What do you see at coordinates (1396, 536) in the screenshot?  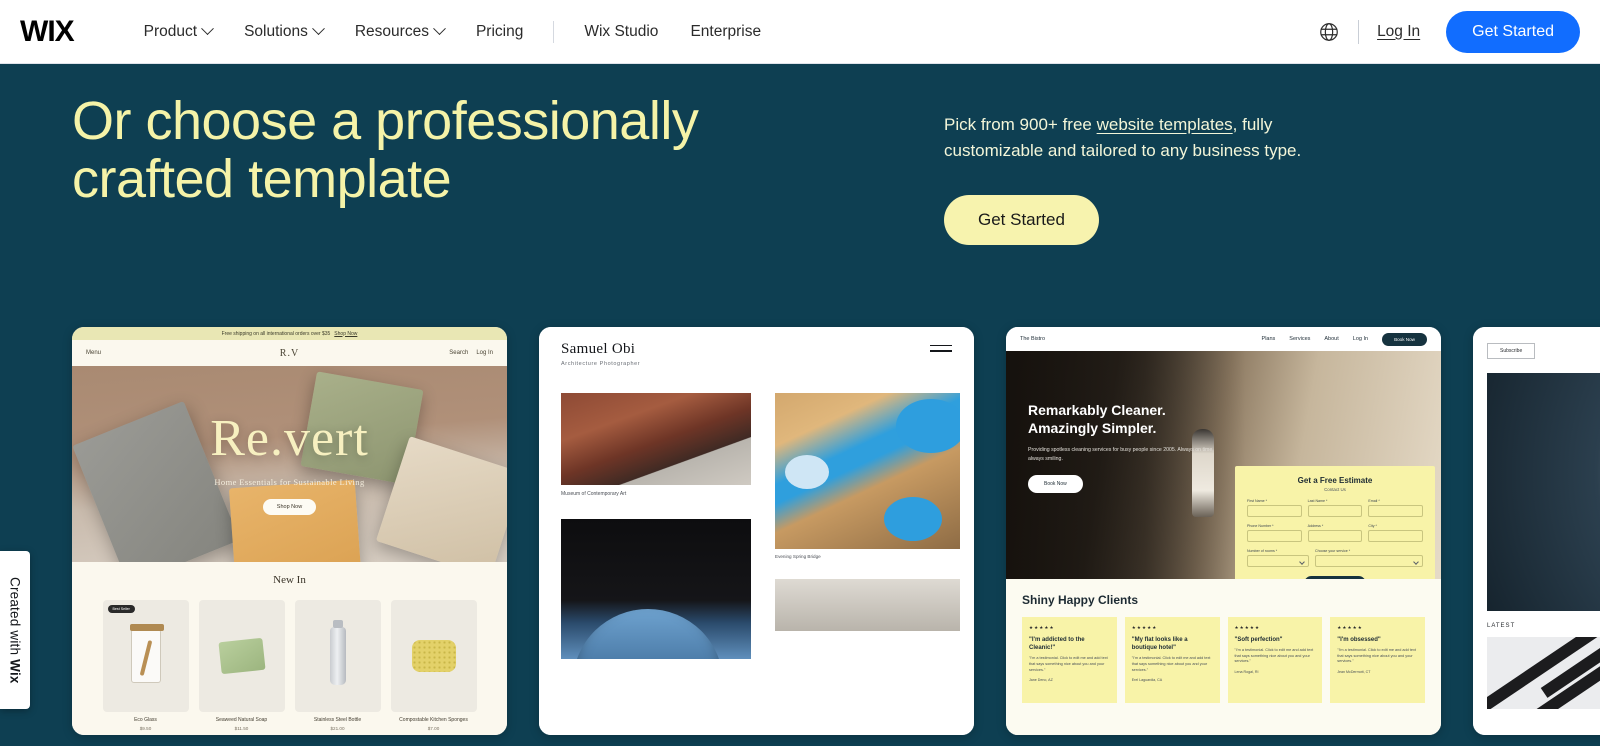 I see `city-input` at bounding box center [1396, 536].